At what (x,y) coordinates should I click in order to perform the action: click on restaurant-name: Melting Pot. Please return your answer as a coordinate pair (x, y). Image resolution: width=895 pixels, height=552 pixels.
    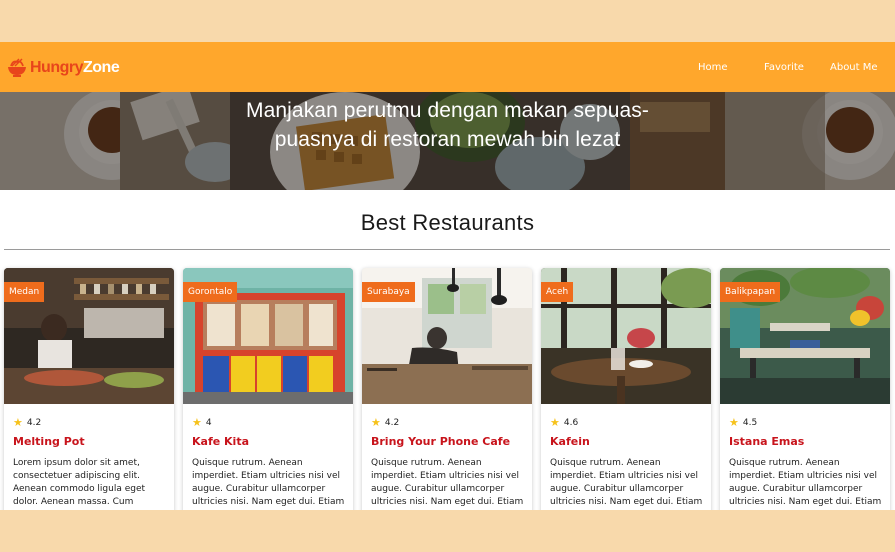
    Looking at the image, I should click on (49, 441).